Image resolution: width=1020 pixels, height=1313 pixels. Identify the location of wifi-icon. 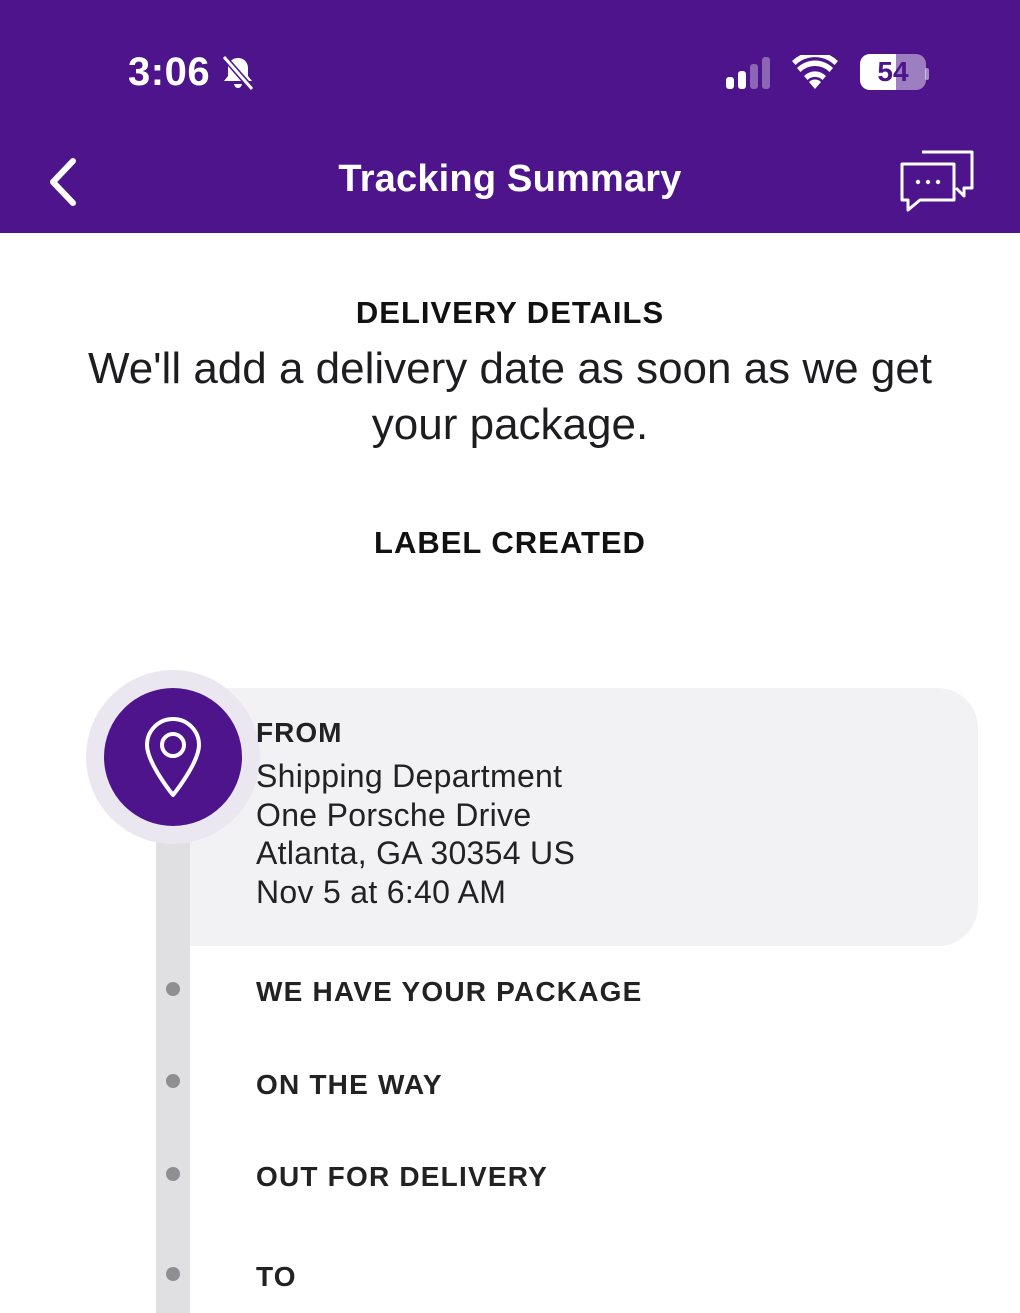
(815, 72).